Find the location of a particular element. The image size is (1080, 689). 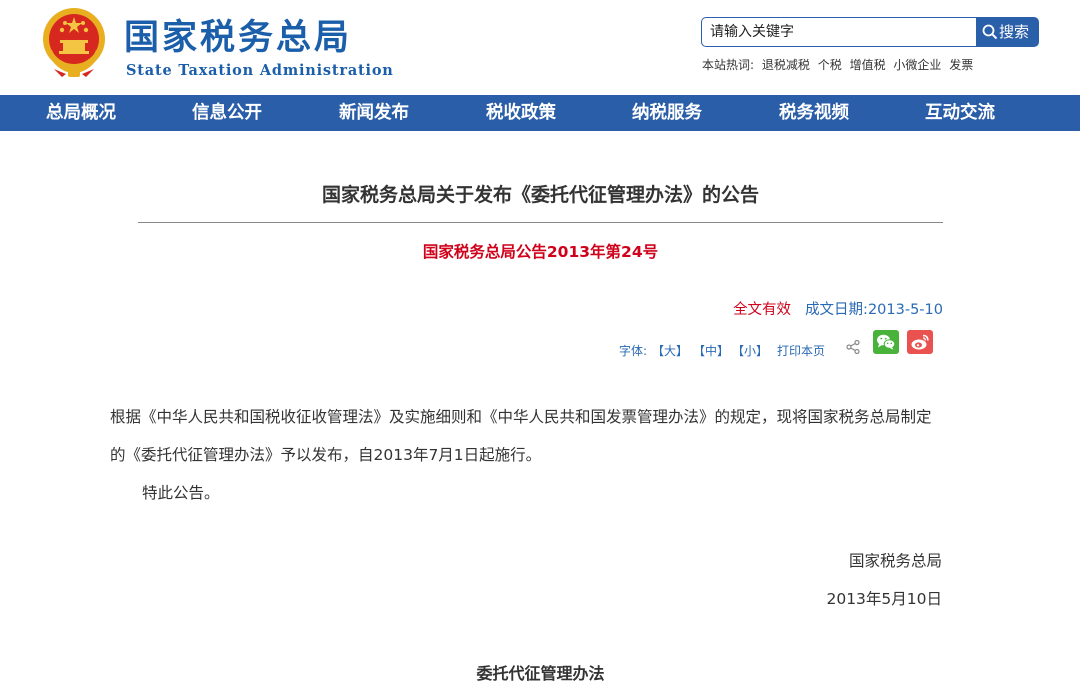

search-input: 请输入关键字 is located at coordinates (838, 32).